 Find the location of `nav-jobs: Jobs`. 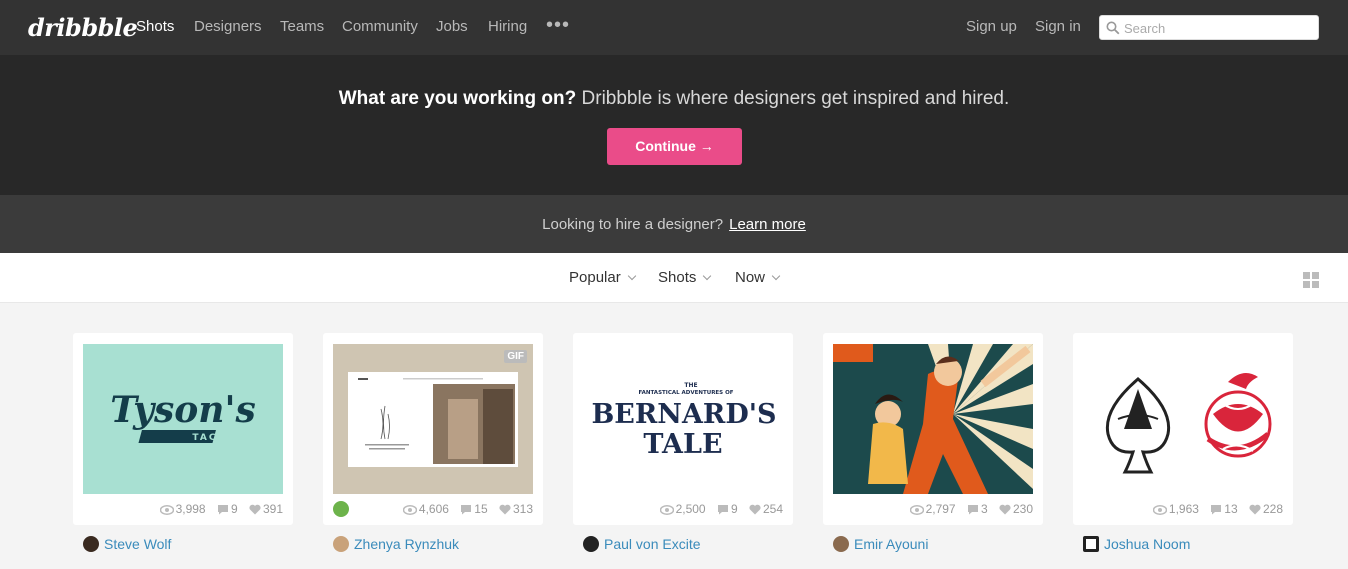

nav-jobs: Jobs is located at coordinates (452, 26).